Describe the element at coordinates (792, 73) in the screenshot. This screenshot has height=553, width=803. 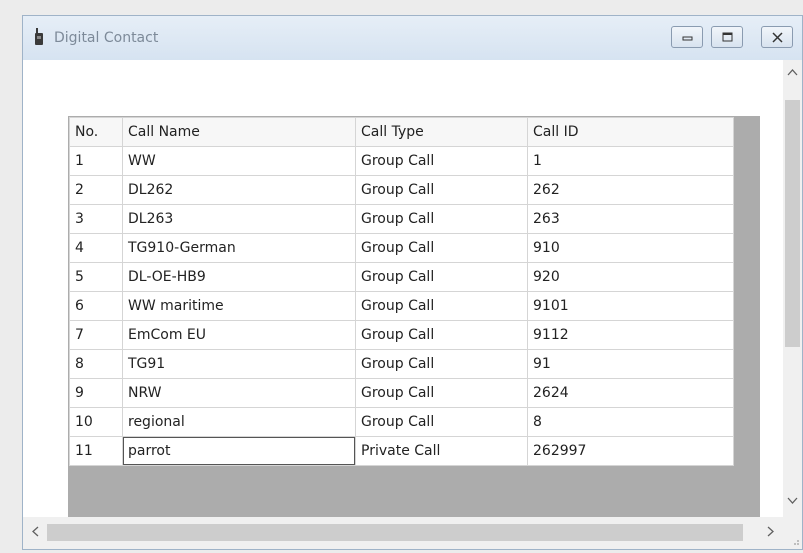
I see `chevron-up-icon` at that location.